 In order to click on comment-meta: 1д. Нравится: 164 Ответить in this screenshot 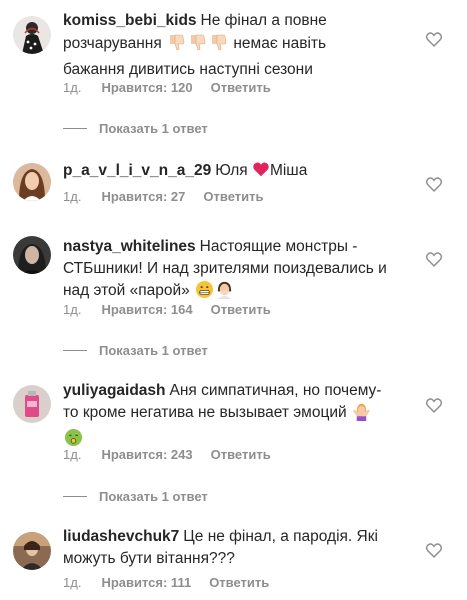, I will do `click(167, 309)`.